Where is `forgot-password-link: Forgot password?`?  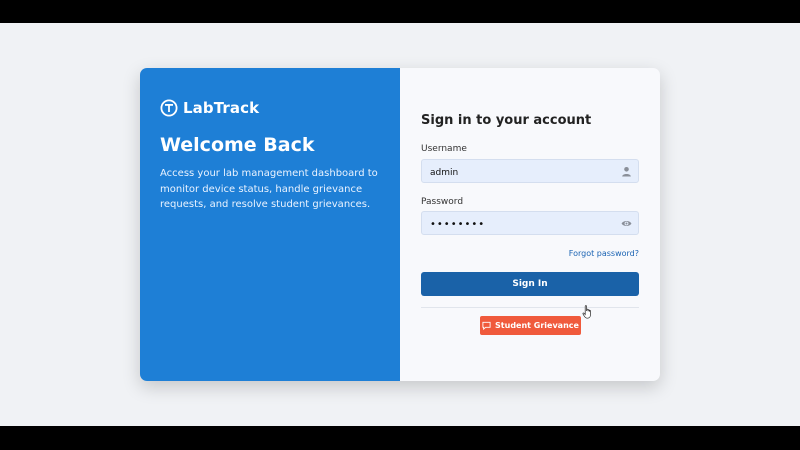
forgot-password-link: Forgot password? is located at coordinates (604, 253).